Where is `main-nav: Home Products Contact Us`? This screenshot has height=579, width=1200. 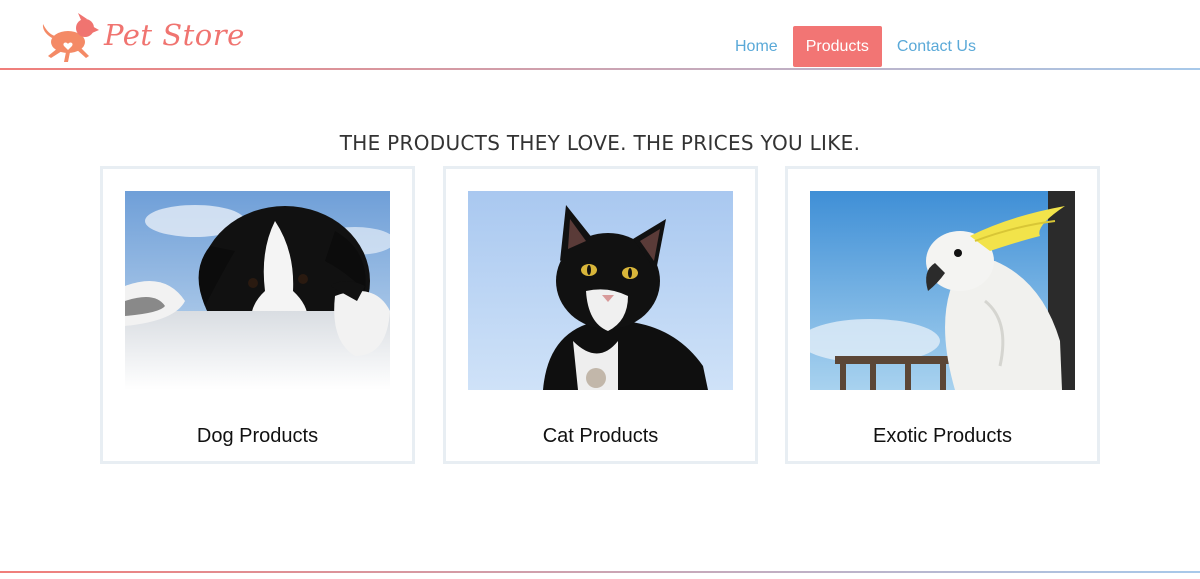
main-nav: Home Products Contact Us is located at coordinates (856, 46).